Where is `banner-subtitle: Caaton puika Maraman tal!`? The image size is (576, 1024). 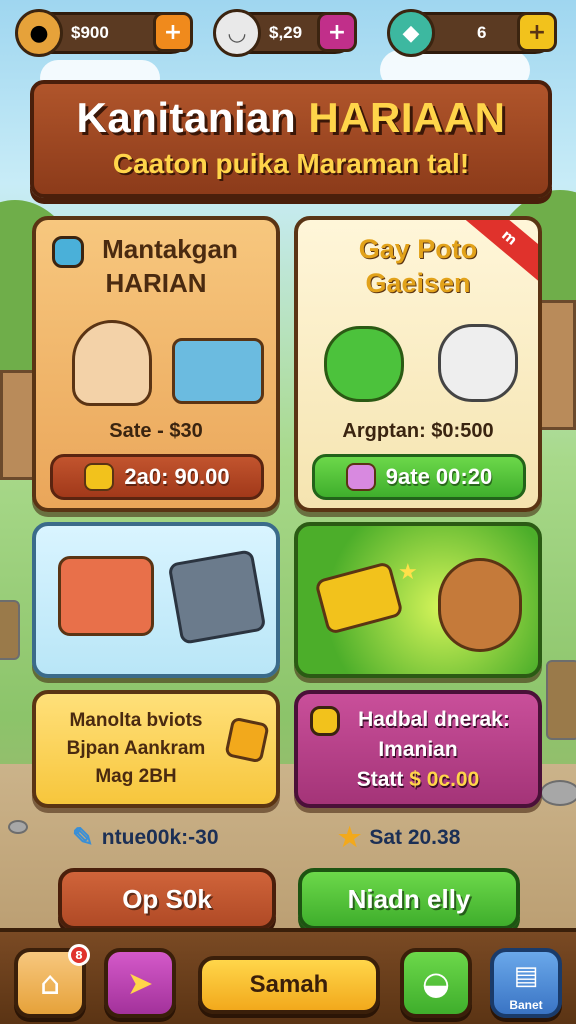 banner-subtitle: Caaton puika Maraman tal! is located at coordinates (291, 163).